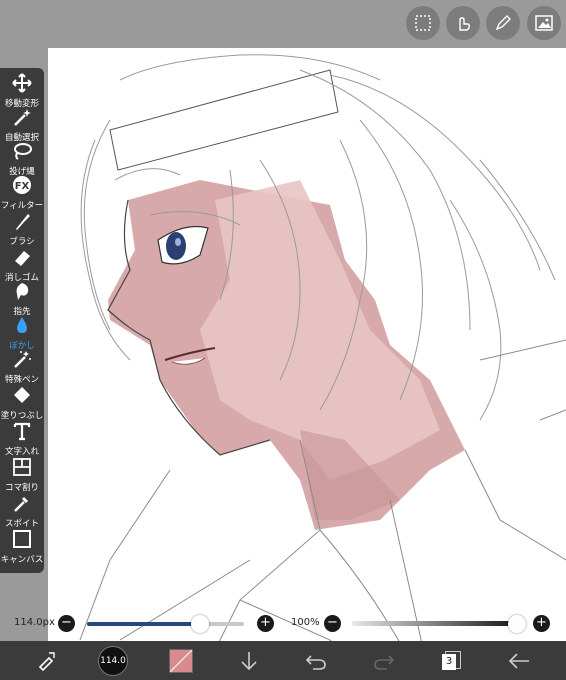 This screenshot has width=566, height=680. I want to click on selection-button, so click(423, 23).